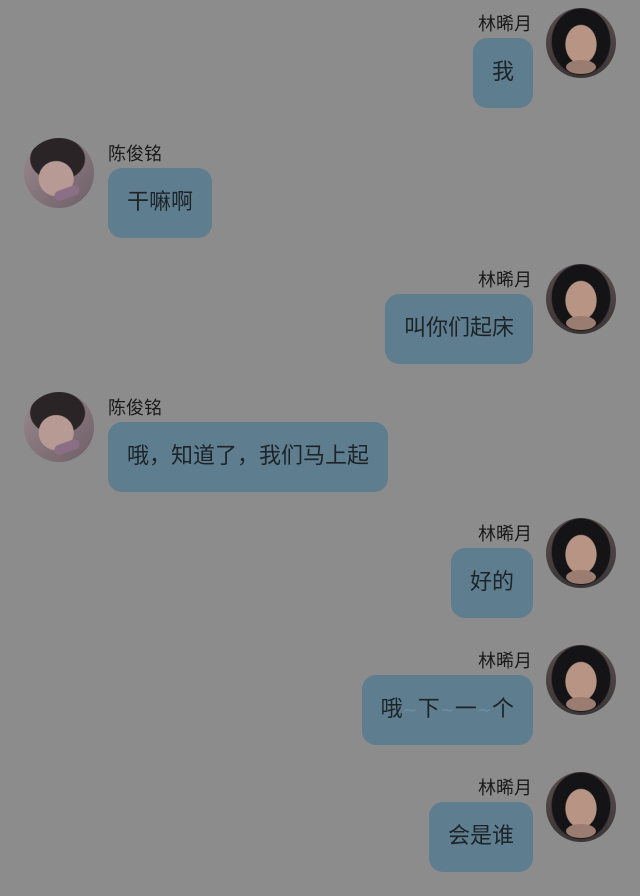 The height and width of the screenshot is (896, 640). Describe the element at coordinates (480, 837) in the screenshot. I see `message-bubble: 会是谁` at that location.